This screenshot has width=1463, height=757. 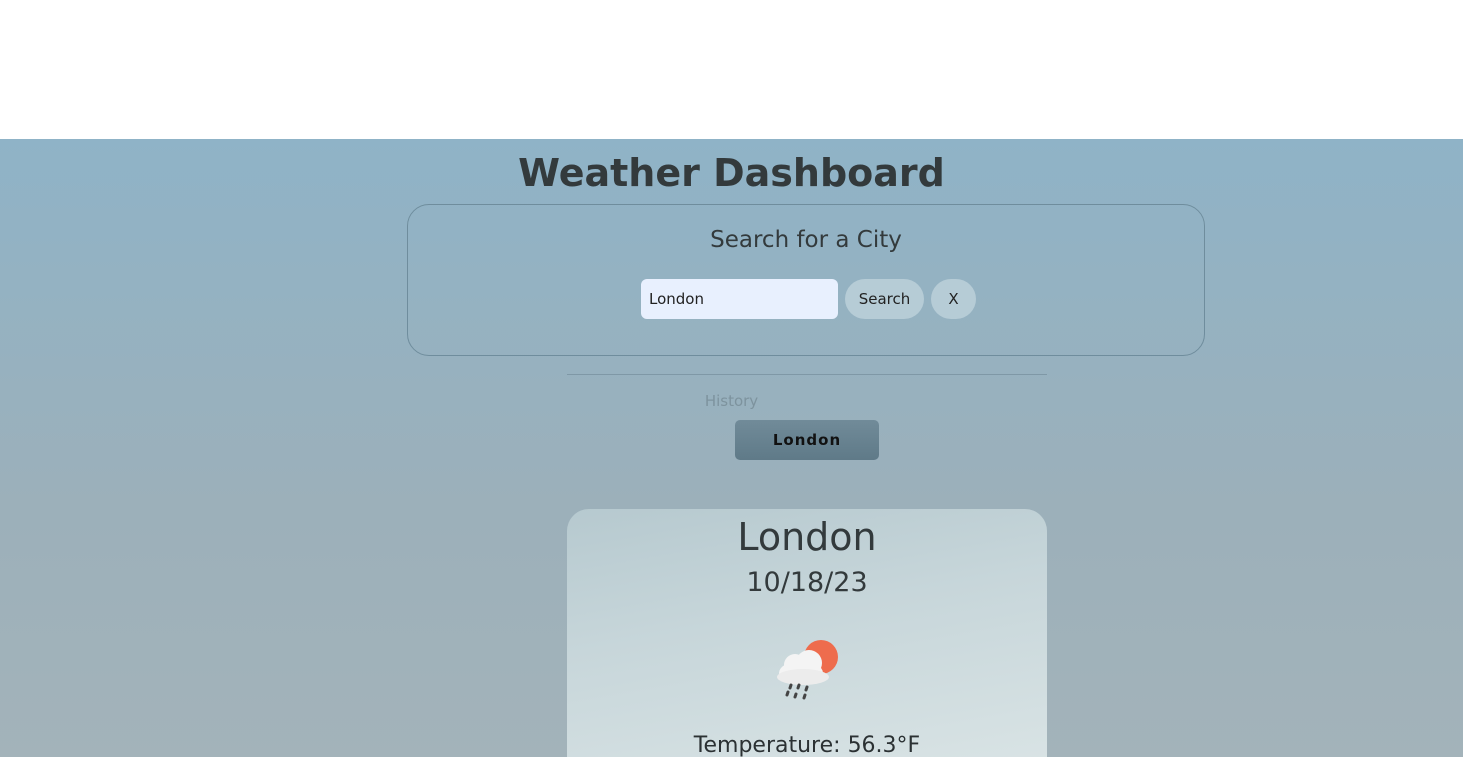 What do you see at coordinates (953, 299) in the screenshot?
I see `clear-button: X` at bounding box center [953, 299].